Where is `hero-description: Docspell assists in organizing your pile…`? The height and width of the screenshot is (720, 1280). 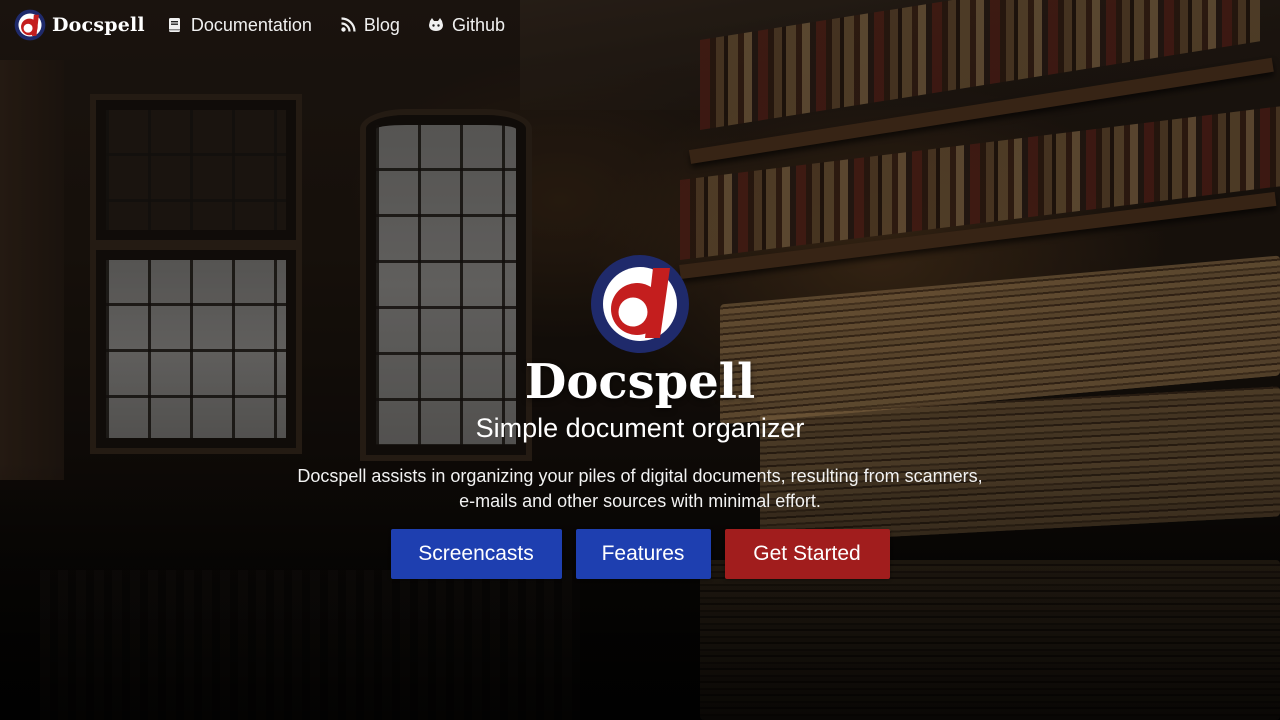 hero-description: Docspell assists in organizing your pile… is located at coordinates (640, 488).